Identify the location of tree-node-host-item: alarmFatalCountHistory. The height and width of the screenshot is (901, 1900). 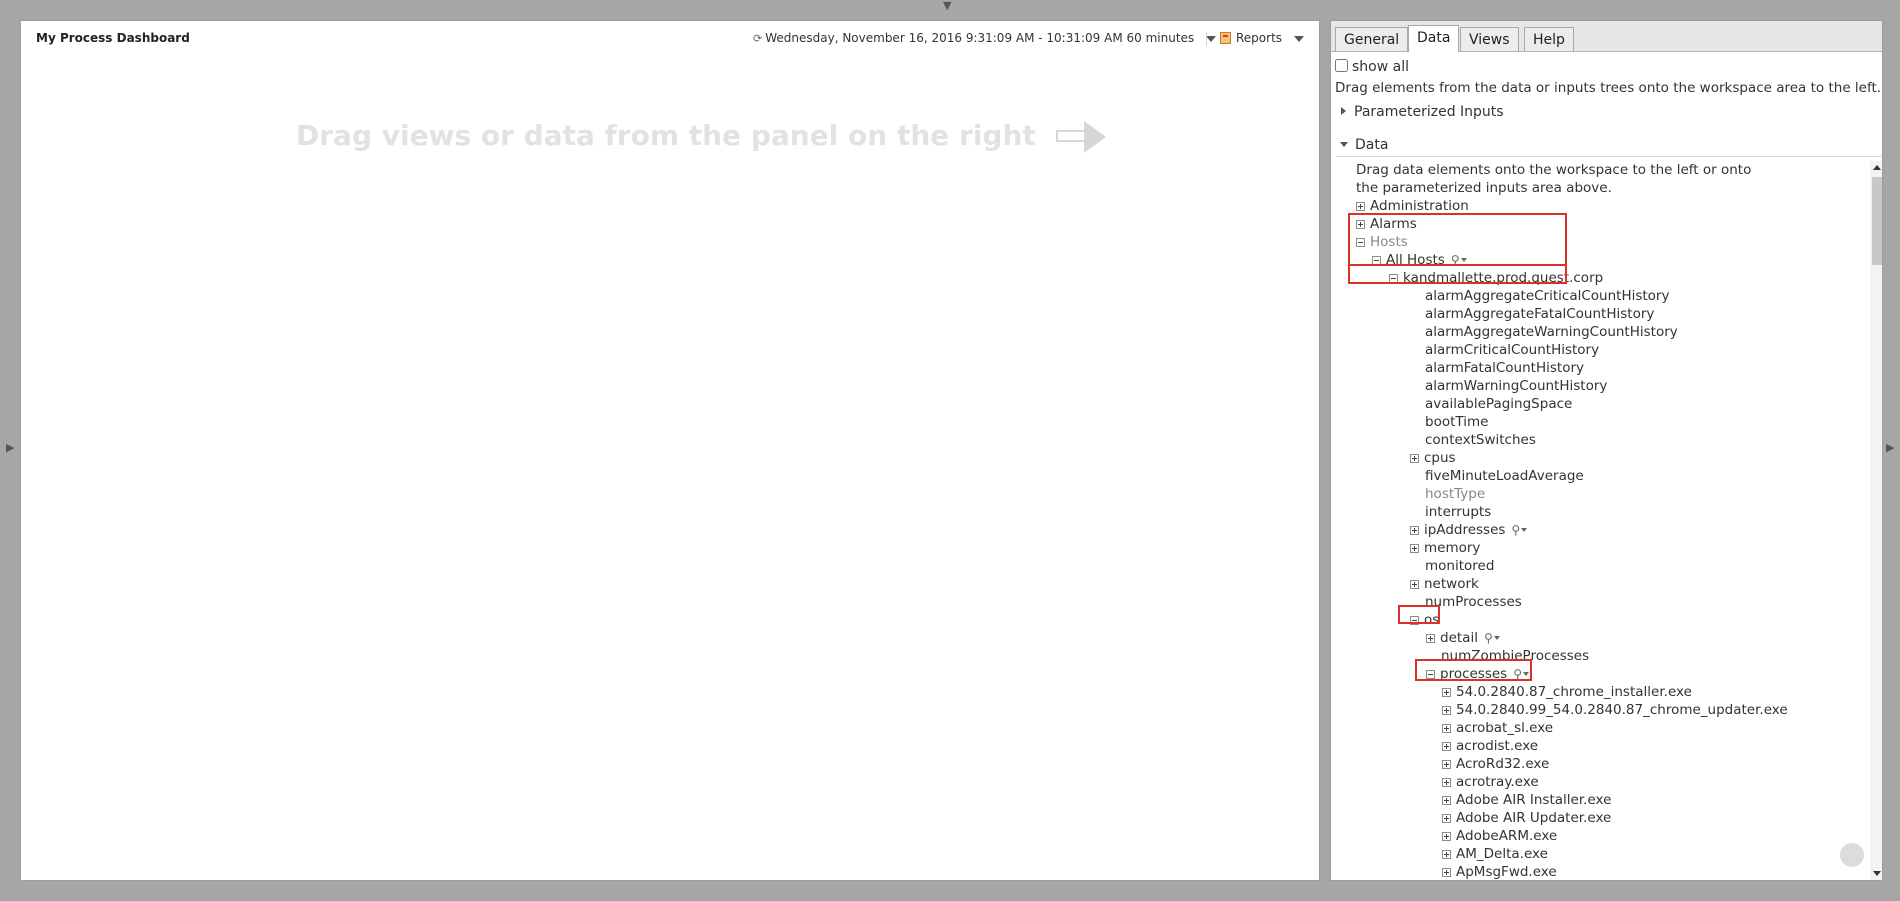
(1504, 368).